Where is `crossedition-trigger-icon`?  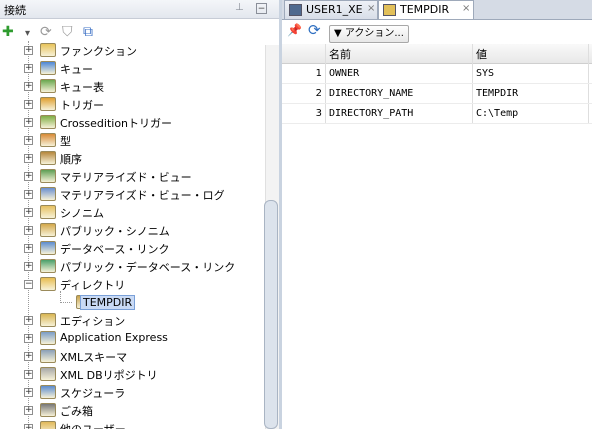 crossedition-trigger-icon is located at coordinates (48, 122).